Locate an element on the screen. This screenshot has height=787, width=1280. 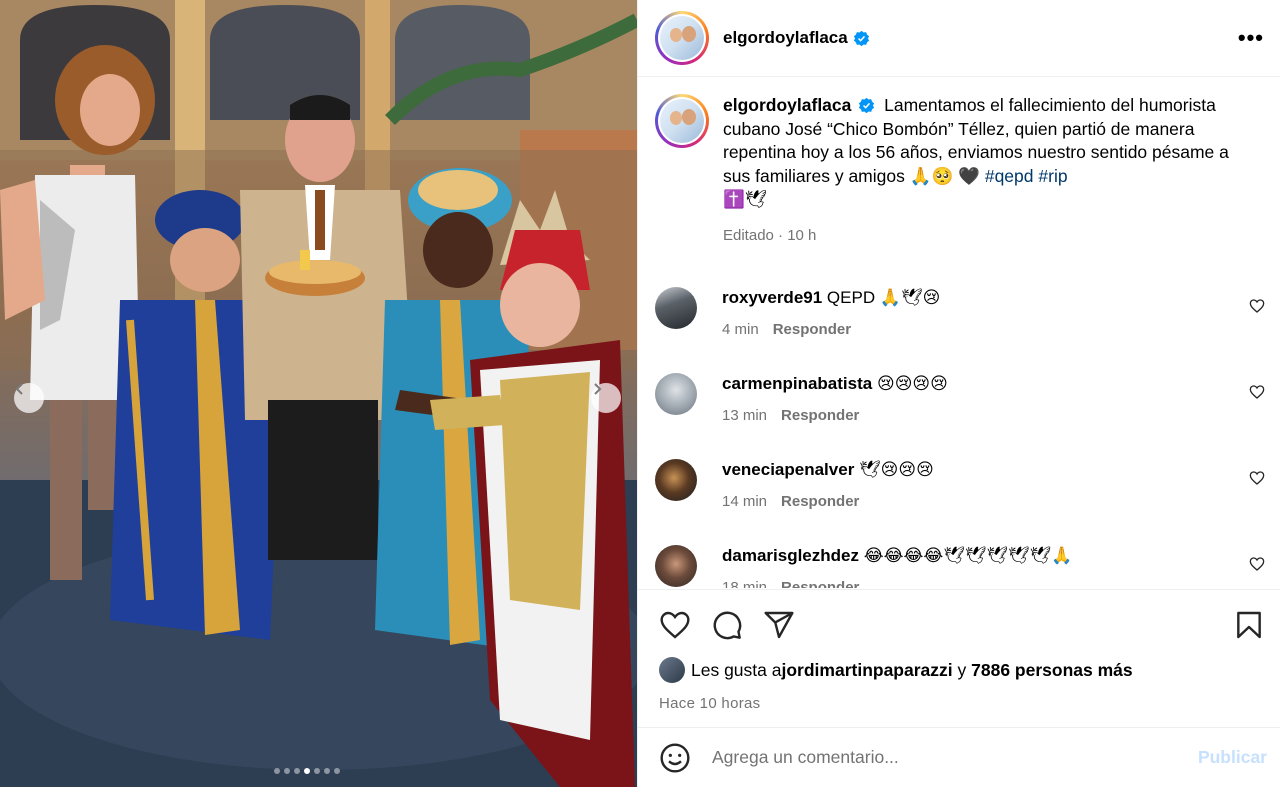
carousel-prev-button is located at coordinates (29, 398).